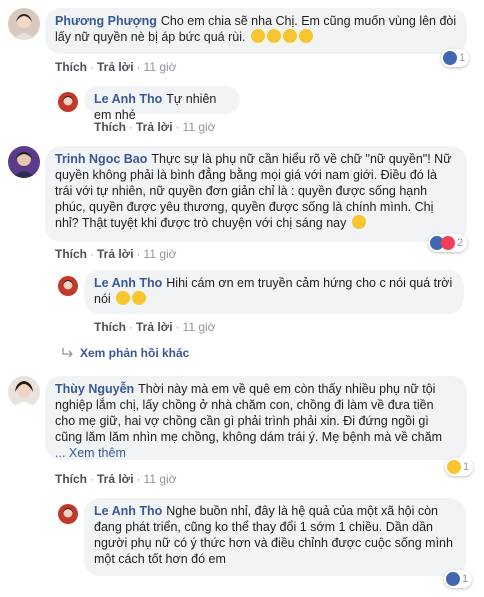 This screenshot has height=597, width=484. I want to click on view-more-replies-link: Xem phản hồi khác, so click(125, 353).